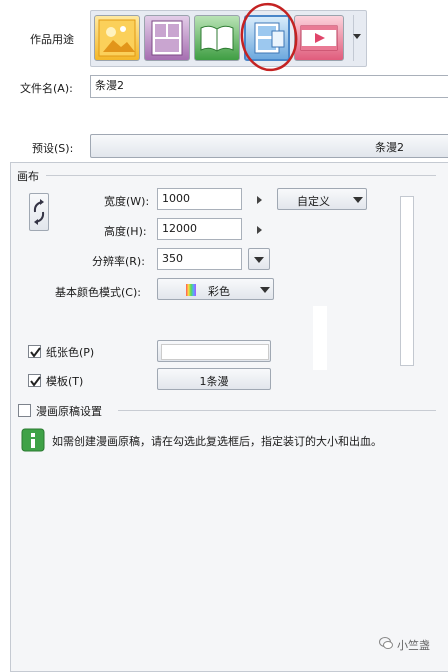 The width and height of the screenshot is (448, 672). I want to click on rotate-button, so click(39, 212).